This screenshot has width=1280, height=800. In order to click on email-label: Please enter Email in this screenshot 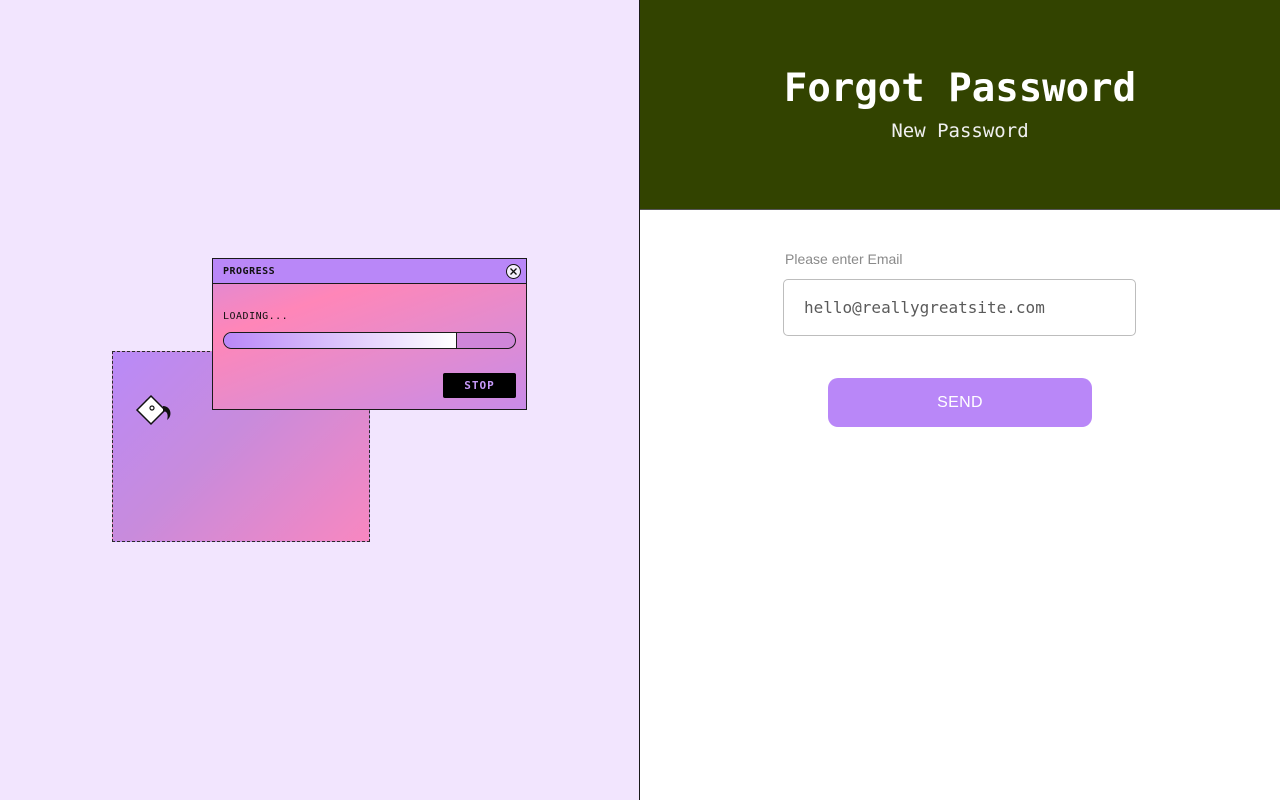, I will do `click(844, 259)`.